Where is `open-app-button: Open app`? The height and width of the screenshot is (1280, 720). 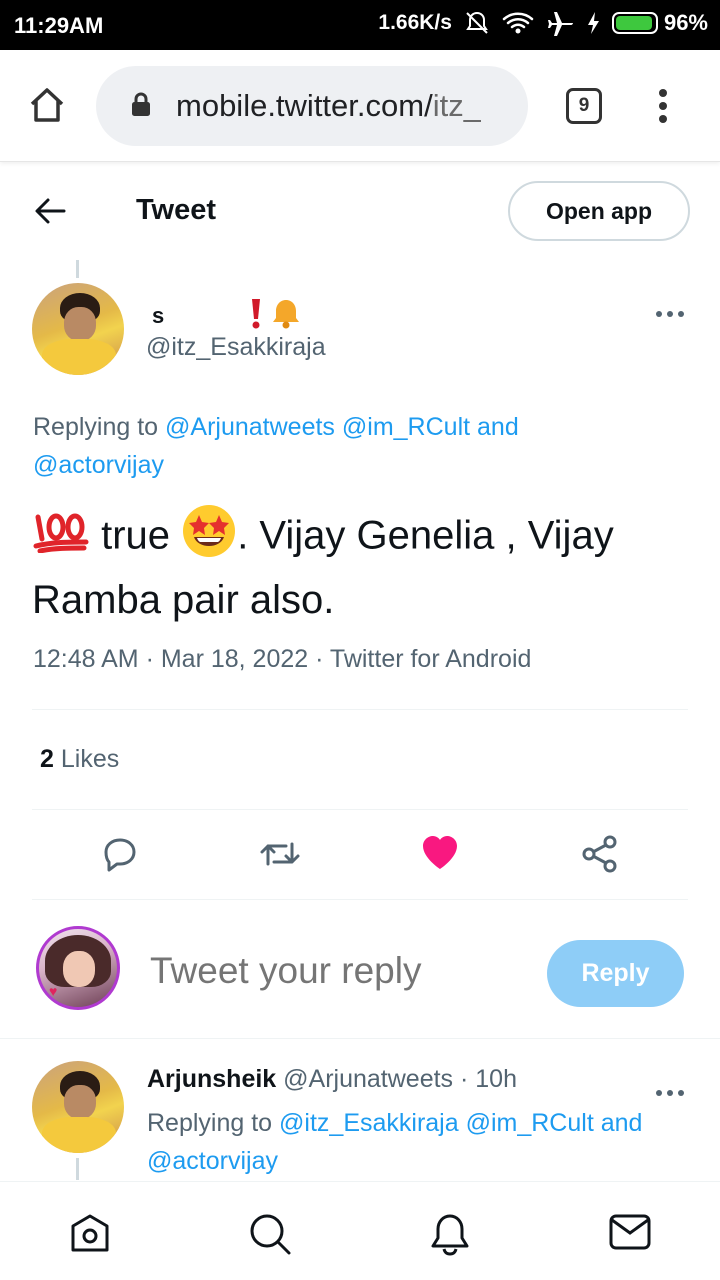
open-app-button: Open app is located at coordinates (599, 211).